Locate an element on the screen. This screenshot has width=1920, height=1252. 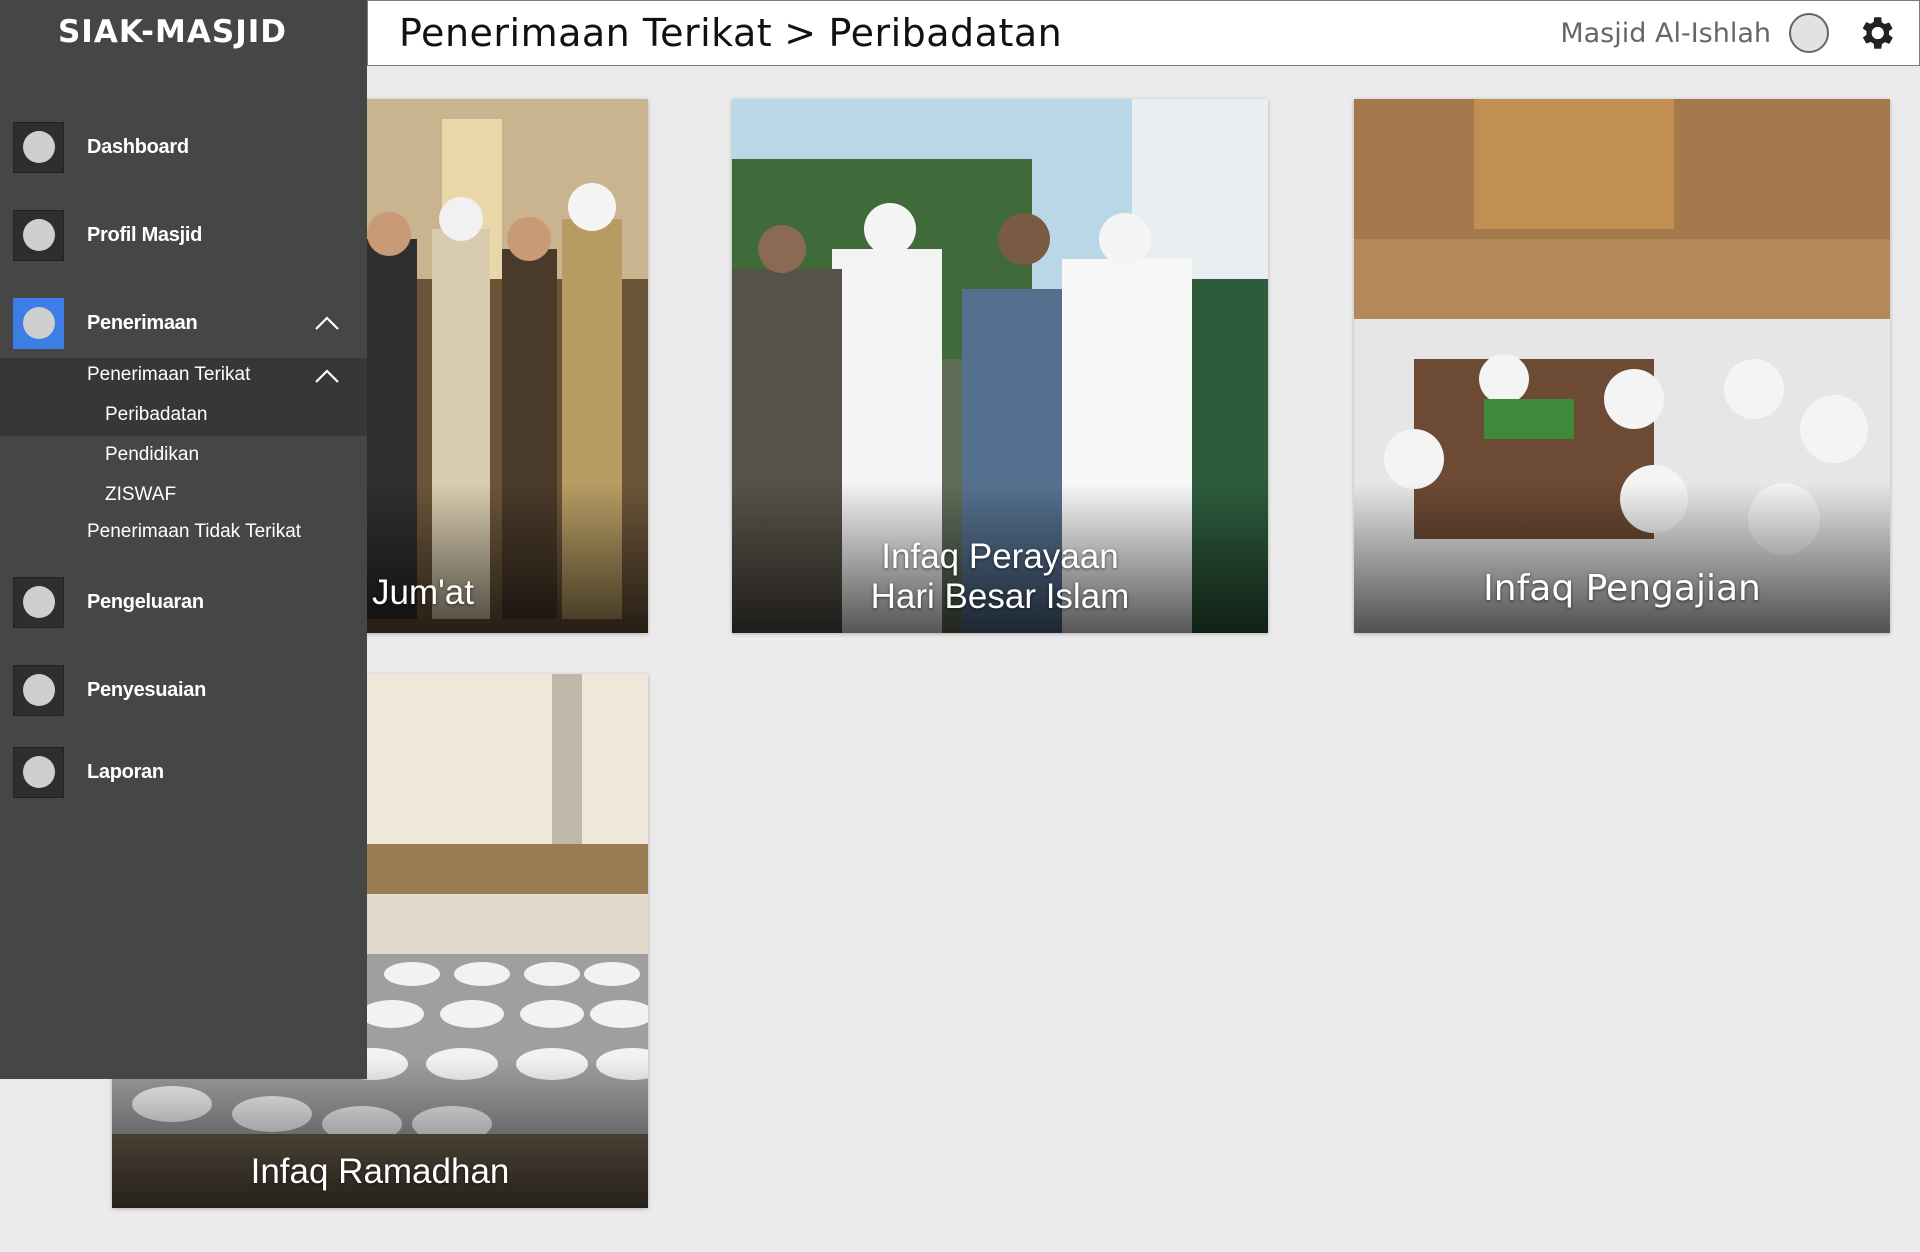
pengeluaran-icon is located at coordinates (38, 602).